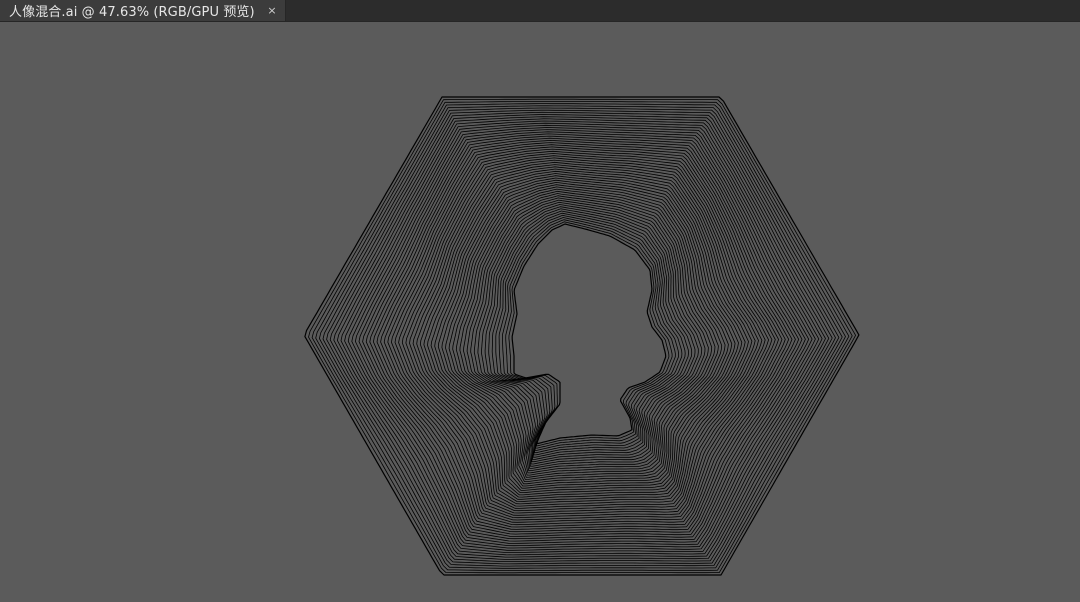  I want to click on document-tab: 人像混合.ai @ 47.63% (RGB/GPU 预览) ×, so click(143, 10).